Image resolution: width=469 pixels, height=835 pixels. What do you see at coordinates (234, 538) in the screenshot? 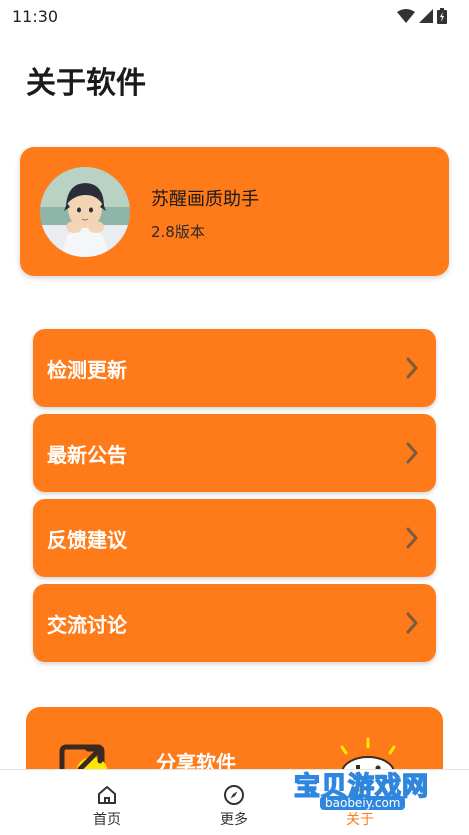
I see `feedback-button: 反馈建议` at bounding box center [234, 538].